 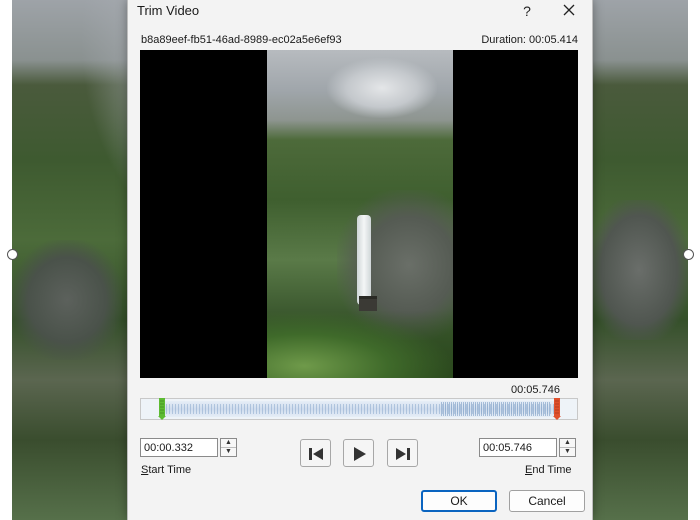 I want to click on previous-frame-icon, so click(x=316, y=454).